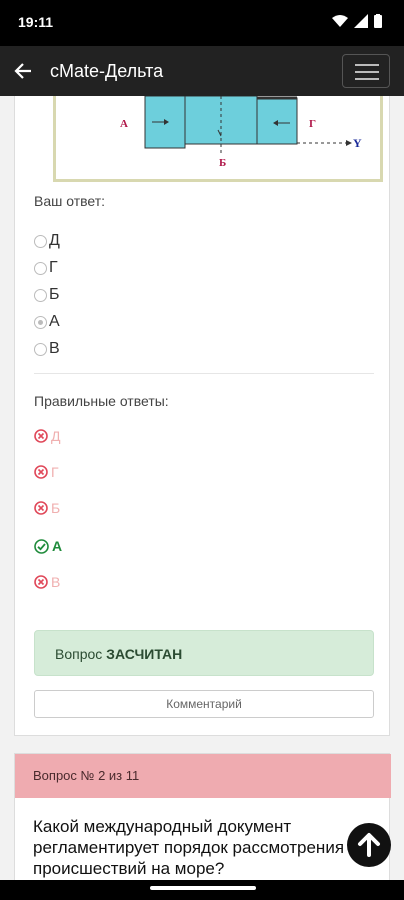 This screenshot has height=900, width=404. I want to click on question-counter: Вопрос № 2 из 11, so click(86, 775).